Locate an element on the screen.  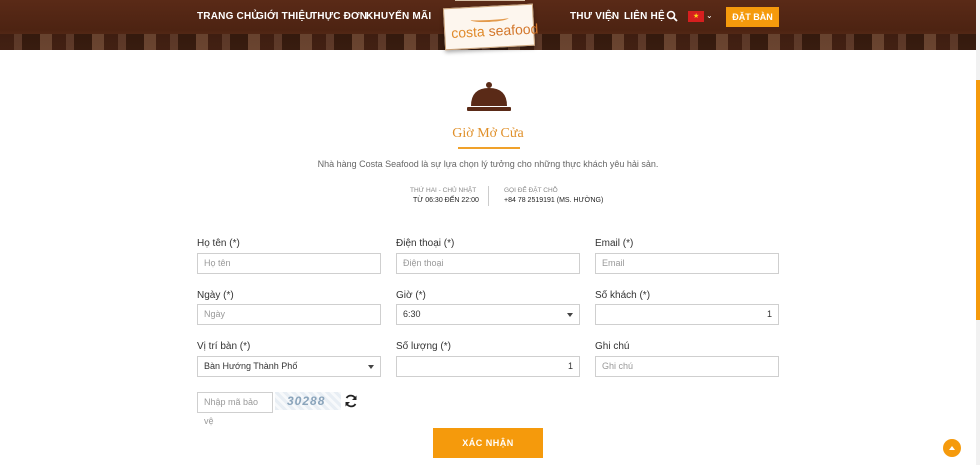
quantity-input: 1 is located at coordinates (488, 366).